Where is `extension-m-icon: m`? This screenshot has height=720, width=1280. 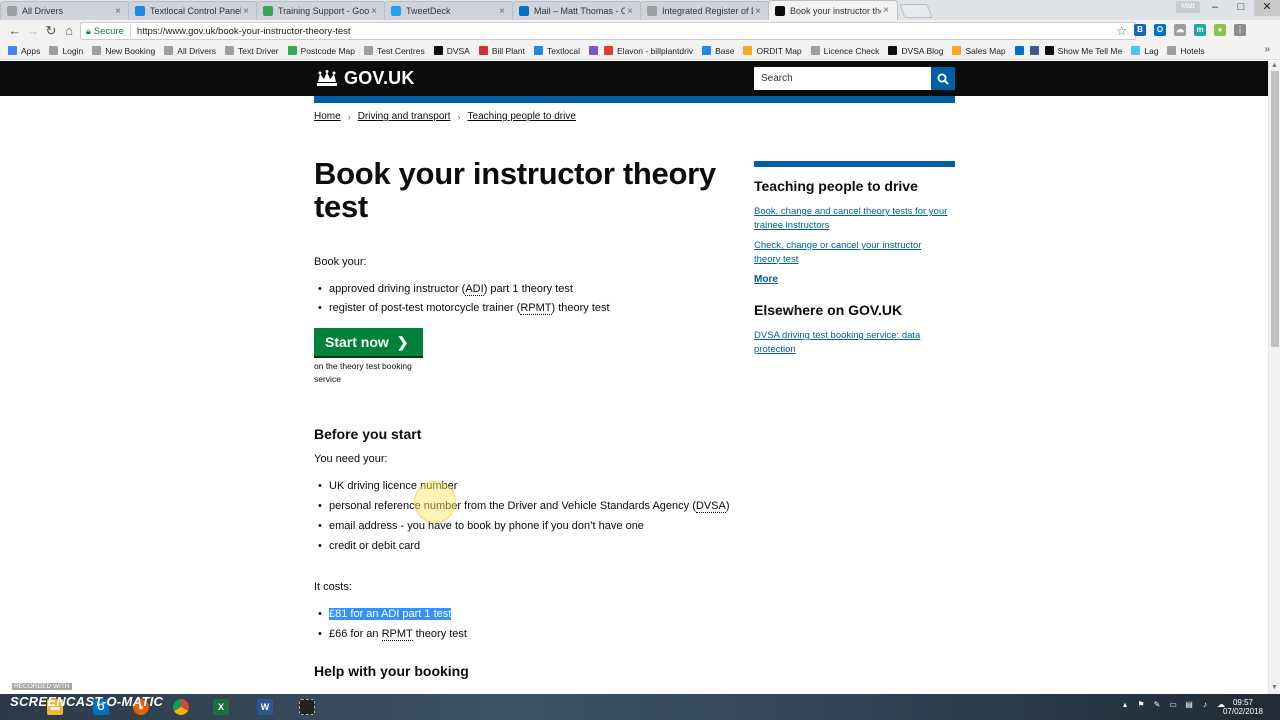 extension-m-icon: m is located at coordinates (1200, 30).